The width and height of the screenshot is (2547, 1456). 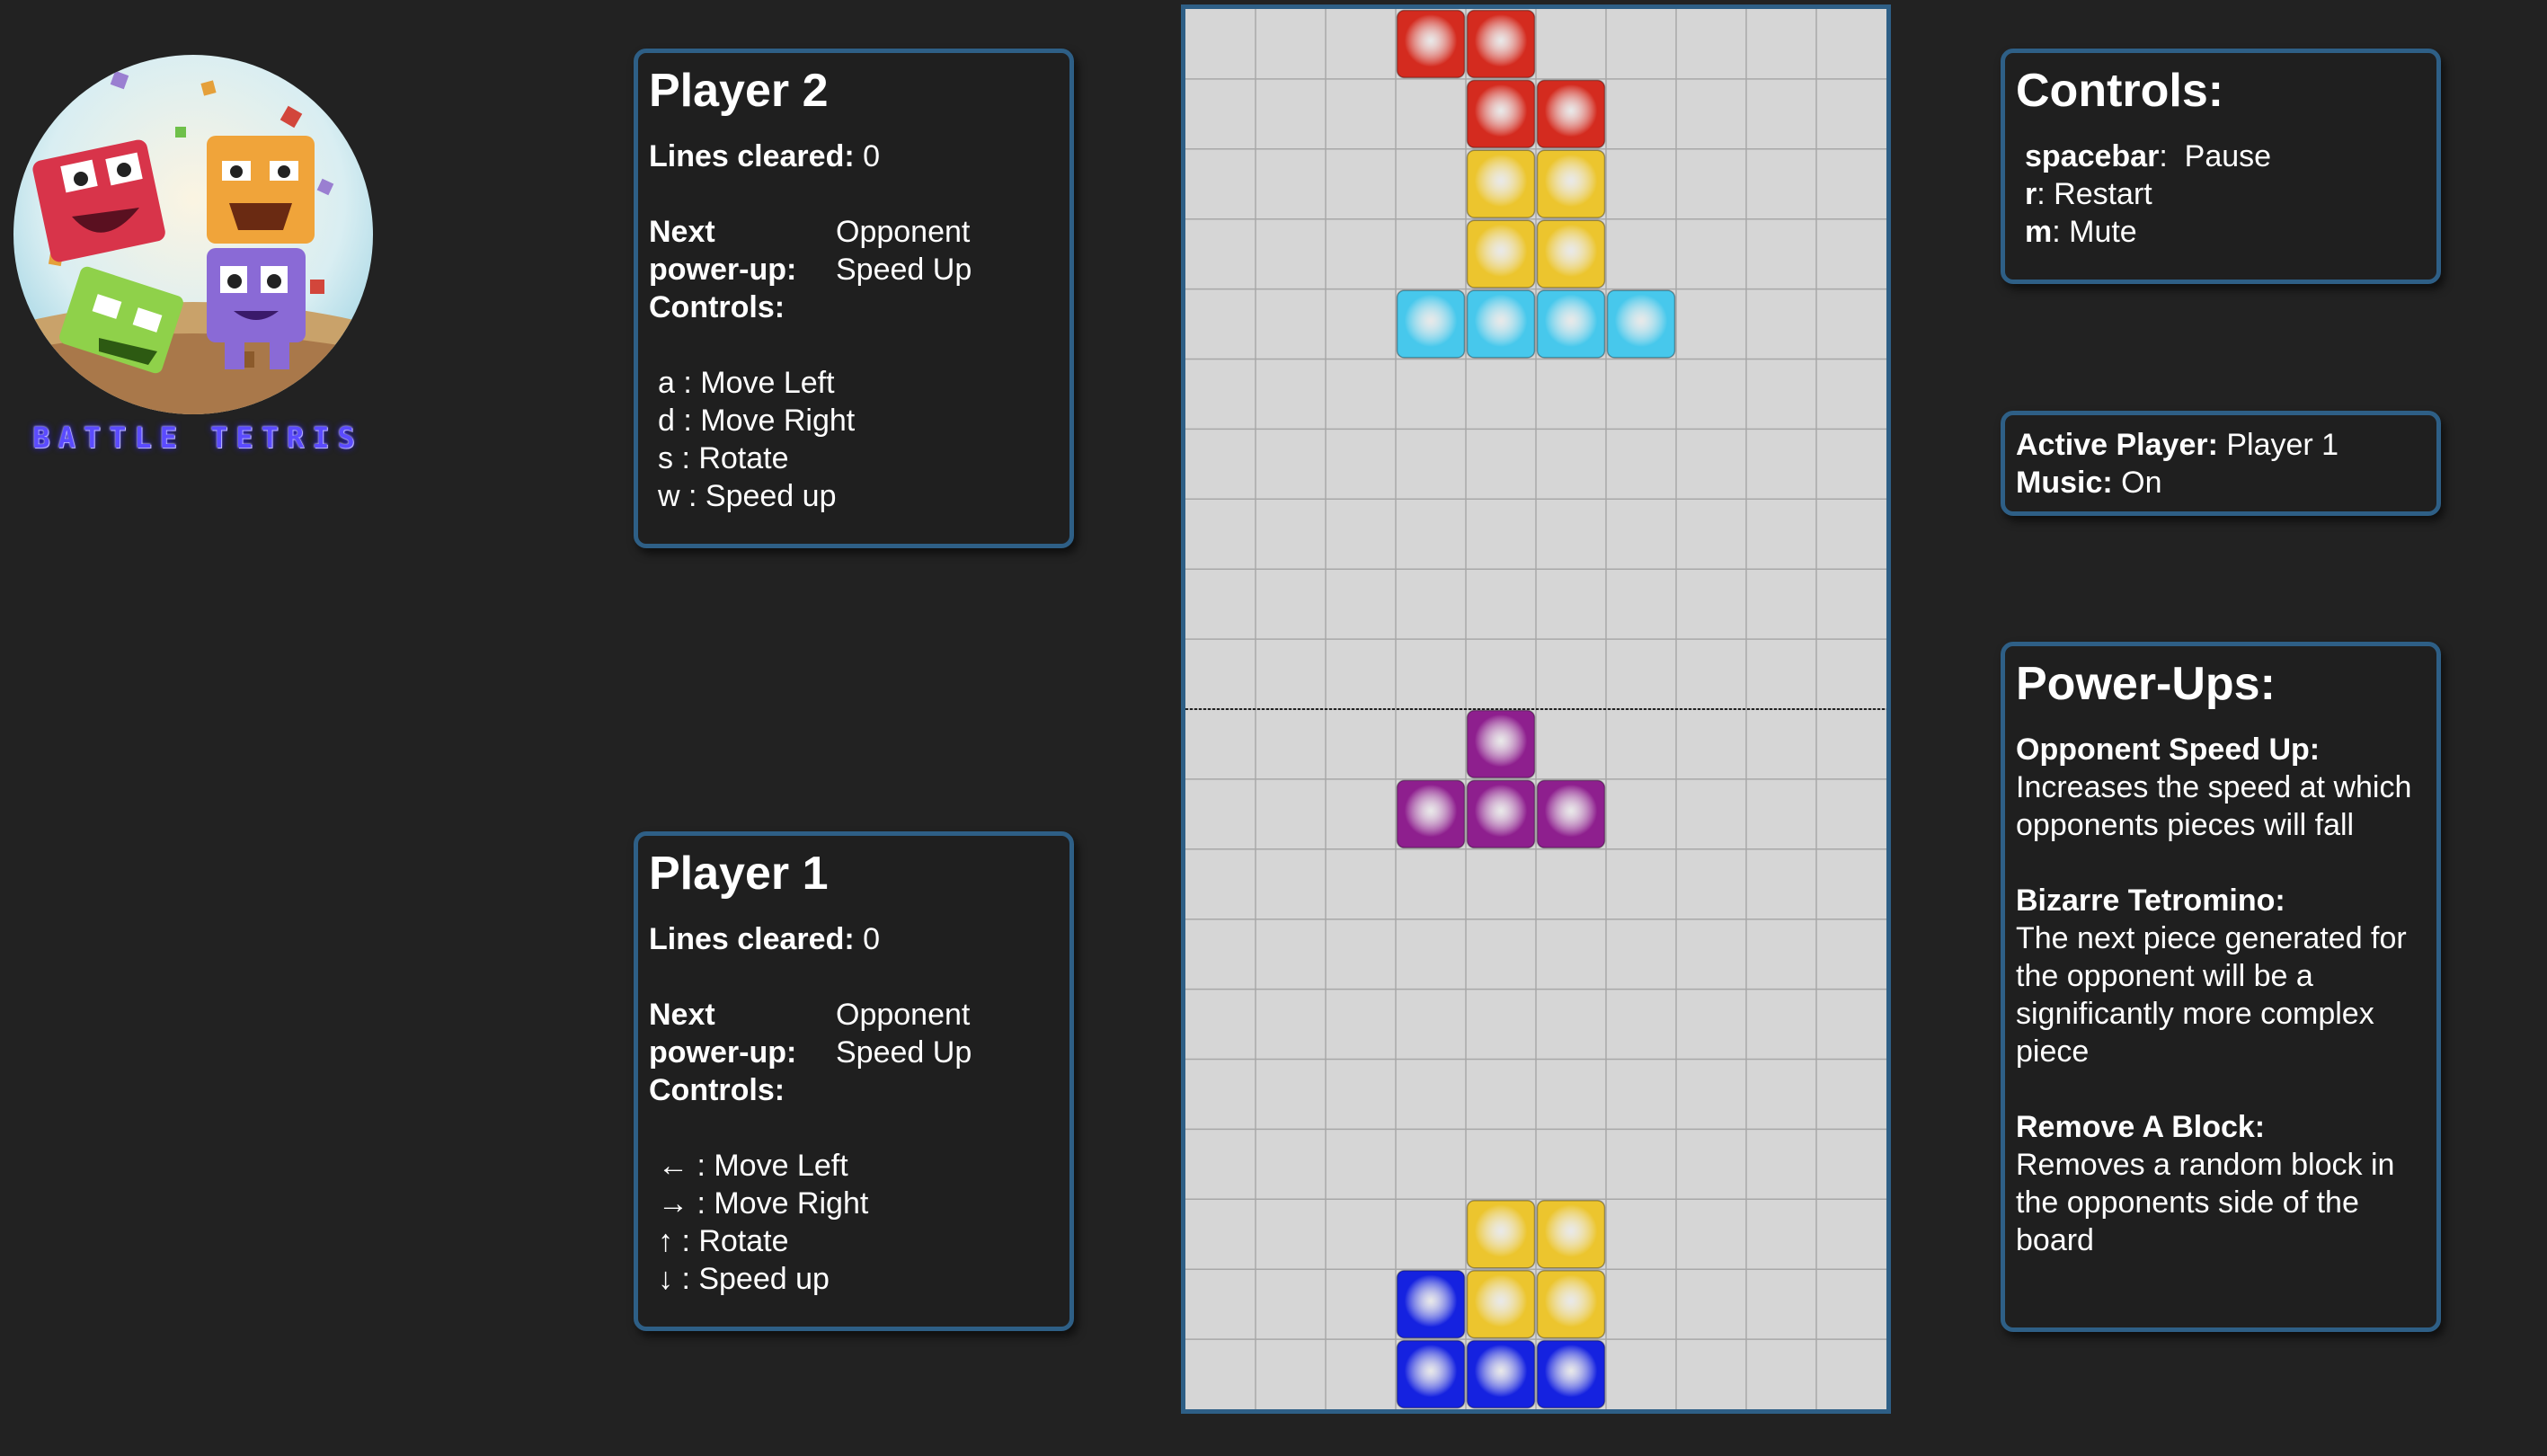 I want to click on music-status: Music: On, so click(x=2221, y=483).